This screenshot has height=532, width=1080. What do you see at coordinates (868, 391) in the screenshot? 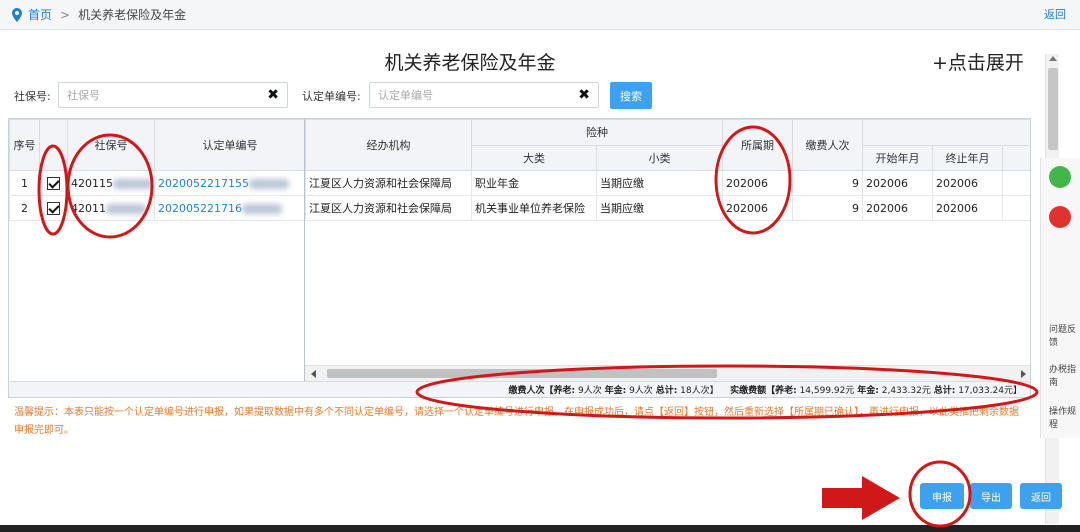
I see `summary-amount-annuity-label: 年金:` at bounding box center [868, 391].